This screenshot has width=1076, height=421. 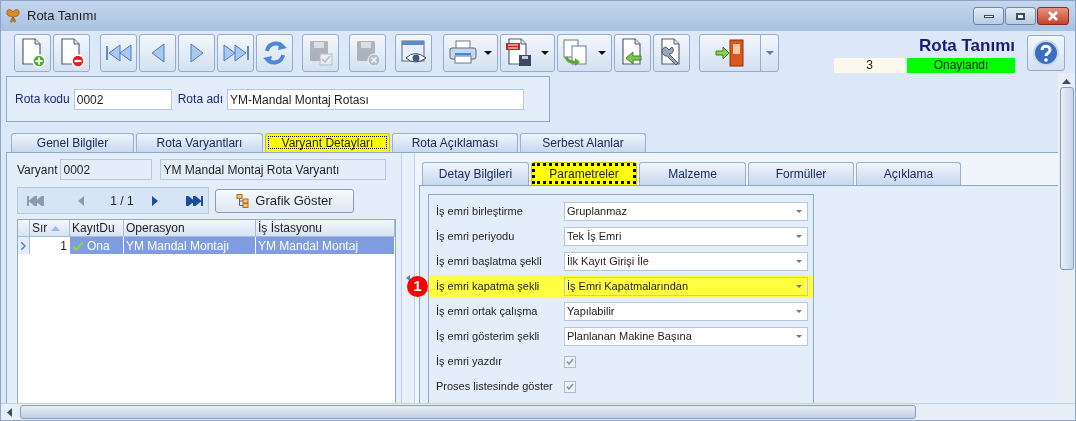 What do you see at coordinates (376, 99) in the screenshot?
I see `text-field: YM-Mandal Montaj Rotası` at bounding box center [376, 99].